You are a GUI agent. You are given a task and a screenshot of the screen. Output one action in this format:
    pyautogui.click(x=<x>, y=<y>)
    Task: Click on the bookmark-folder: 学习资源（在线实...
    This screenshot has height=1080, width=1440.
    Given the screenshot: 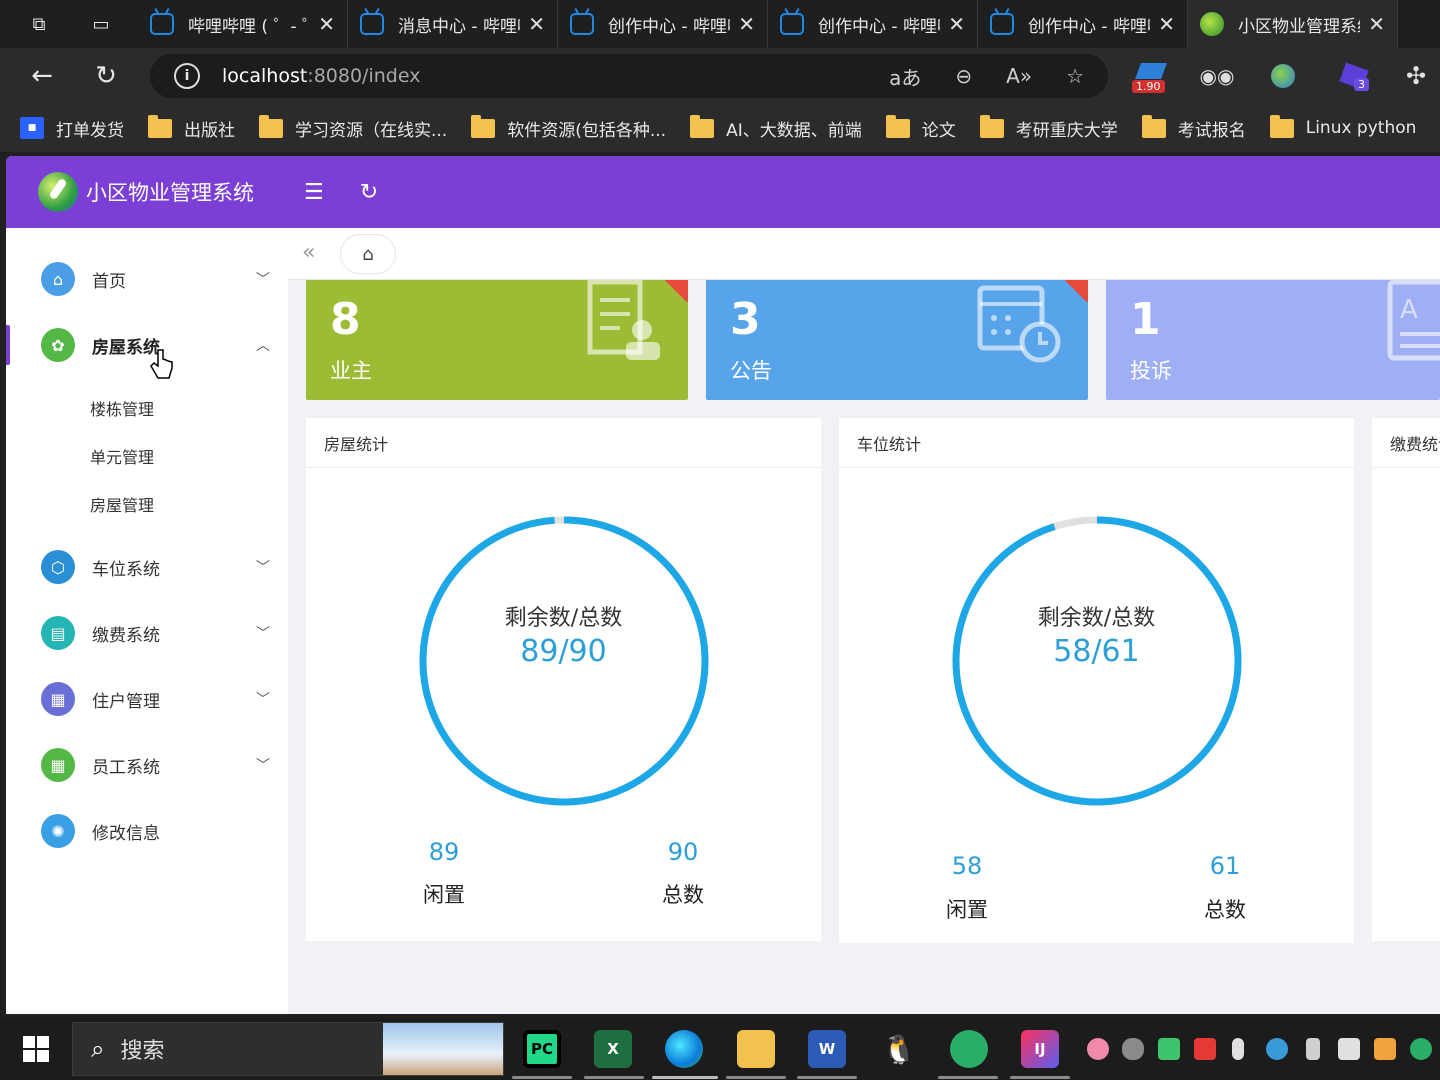 What is the action you would take?
    pyautogui.click(x=353, y=127)
    